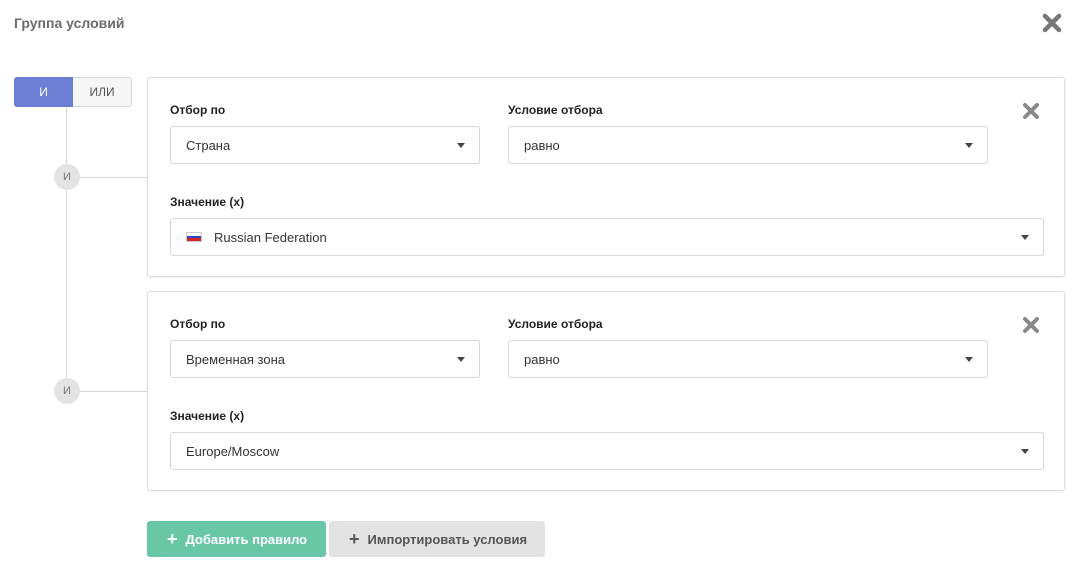  Describe the element at coordinates (607, 237) in the screenshot. I see `value-select: Russian Federation` at that location.